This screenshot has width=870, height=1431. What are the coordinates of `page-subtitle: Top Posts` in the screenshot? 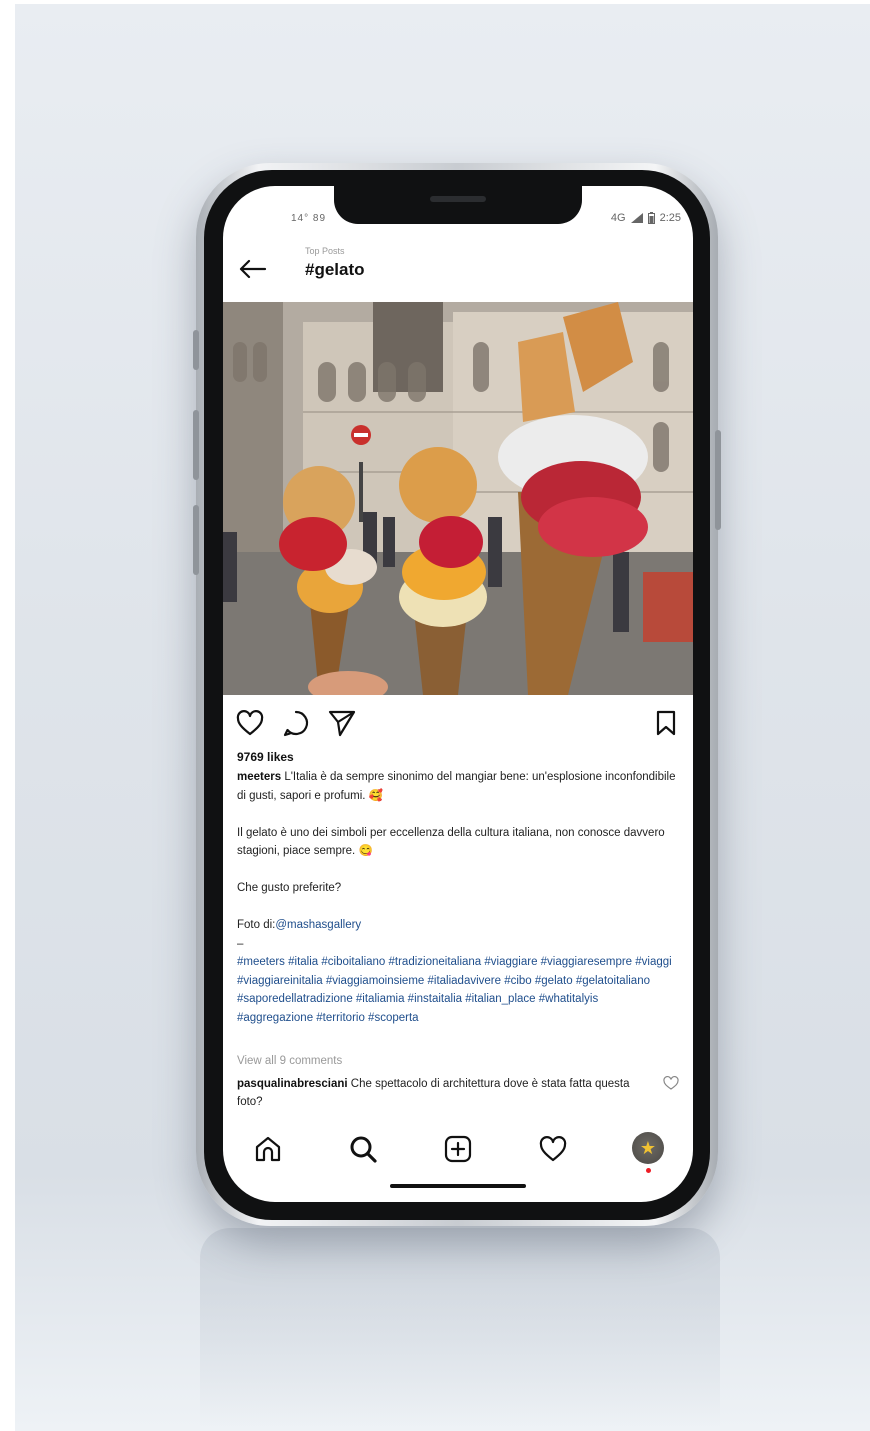 It's located at (325, 251).